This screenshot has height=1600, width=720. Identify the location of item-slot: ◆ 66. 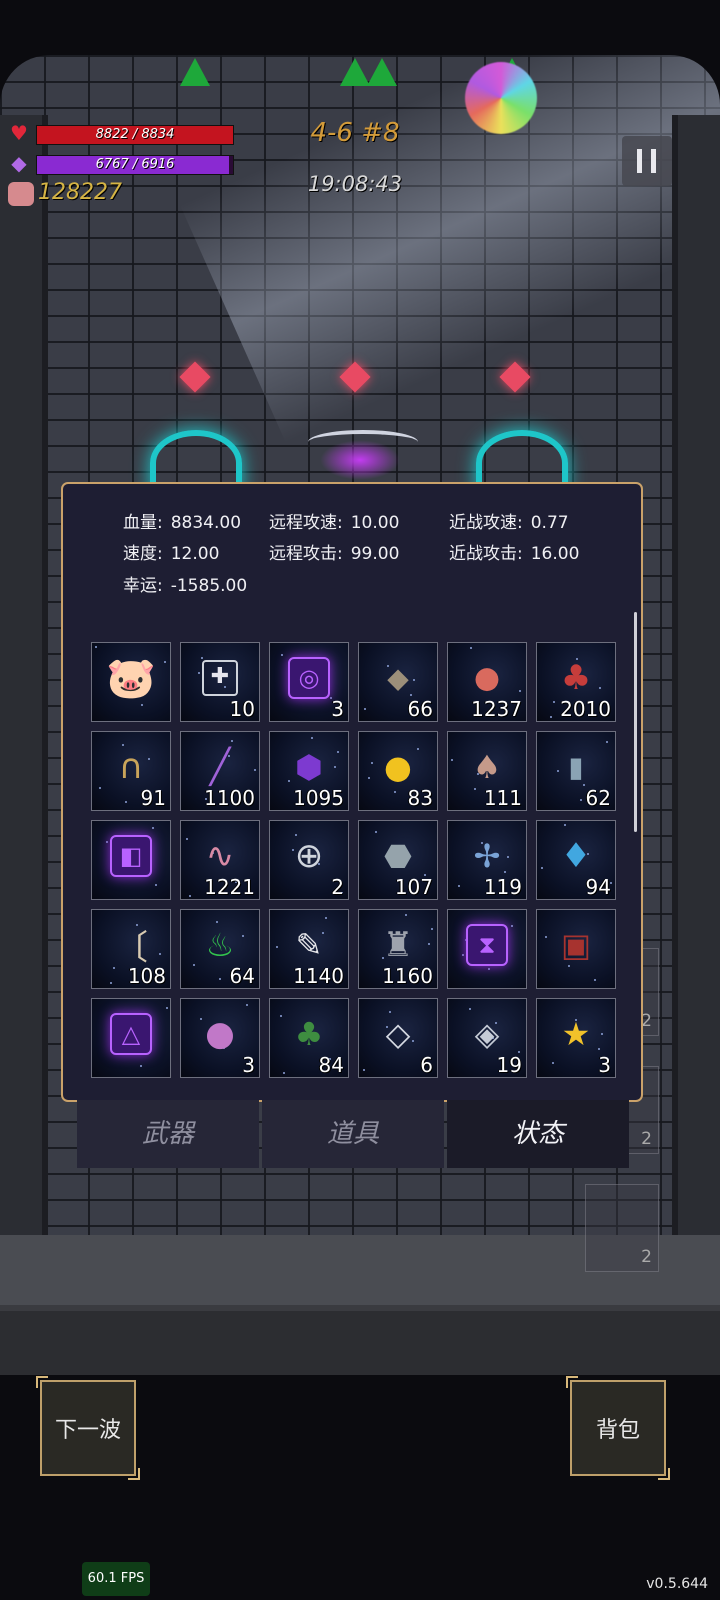
(398, 682).